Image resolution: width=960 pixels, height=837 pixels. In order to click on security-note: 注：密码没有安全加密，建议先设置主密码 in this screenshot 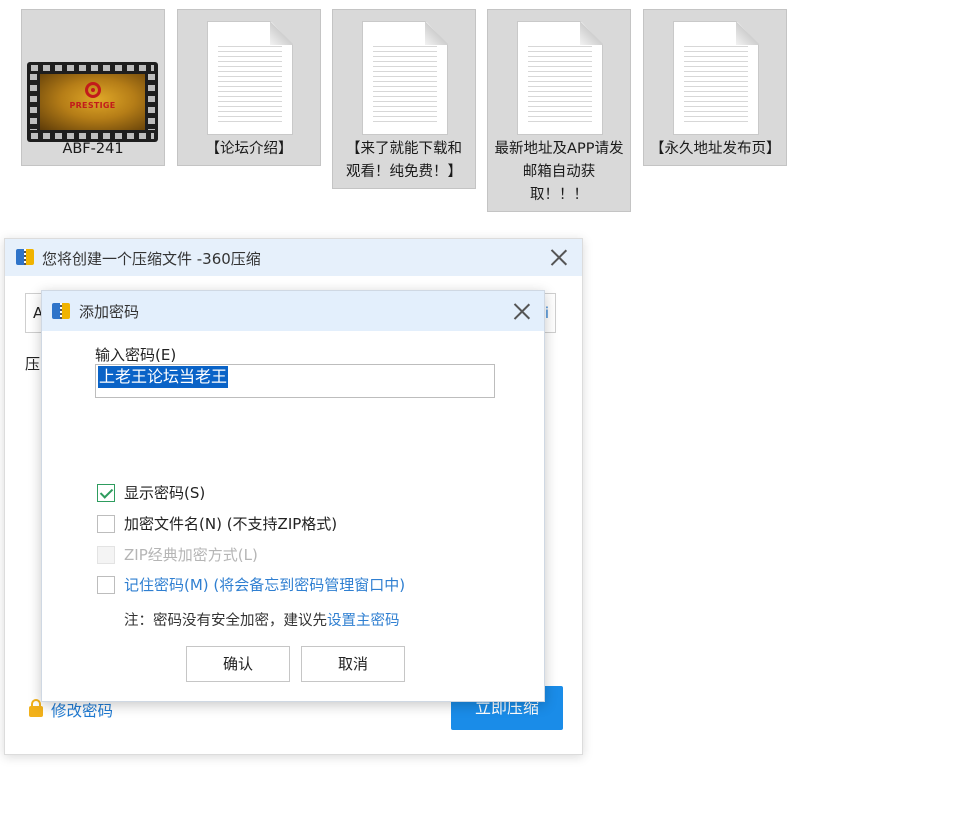, I will do `click(262, 619)`.